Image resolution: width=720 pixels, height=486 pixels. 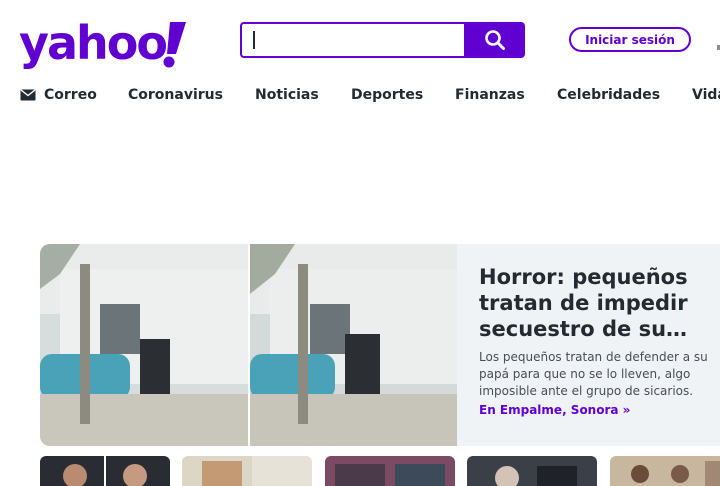 I want to click on nav-item-correo: Correo, so click(x=58, y=95).